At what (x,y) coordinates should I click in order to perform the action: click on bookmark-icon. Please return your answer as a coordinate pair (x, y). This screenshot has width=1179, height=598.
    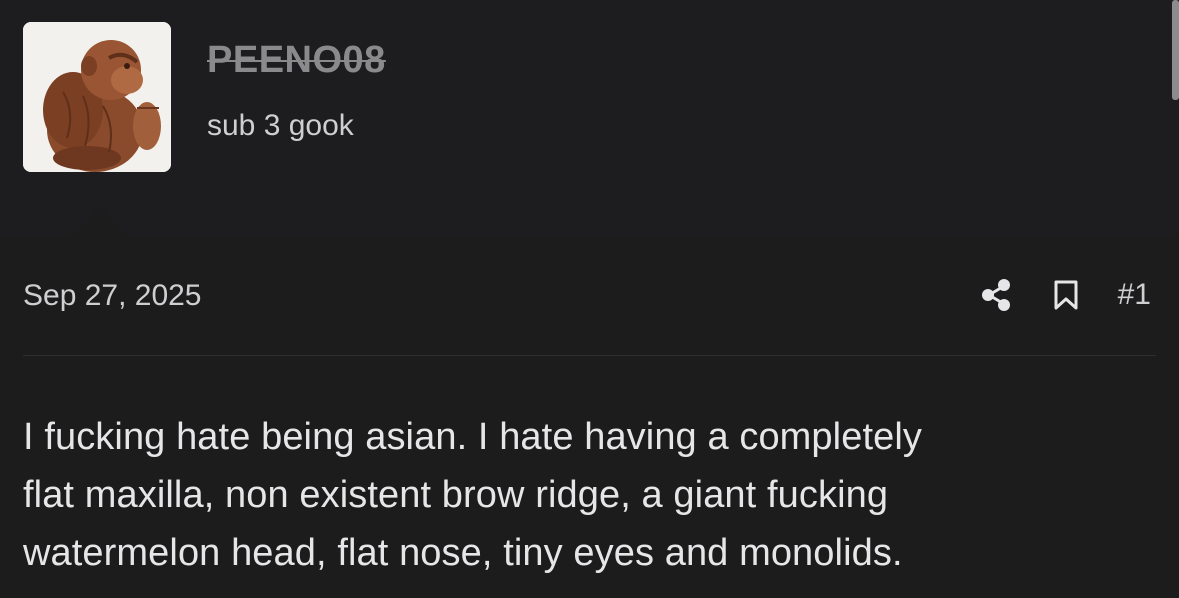
    Looking at the image, I should click on (1066, 295).